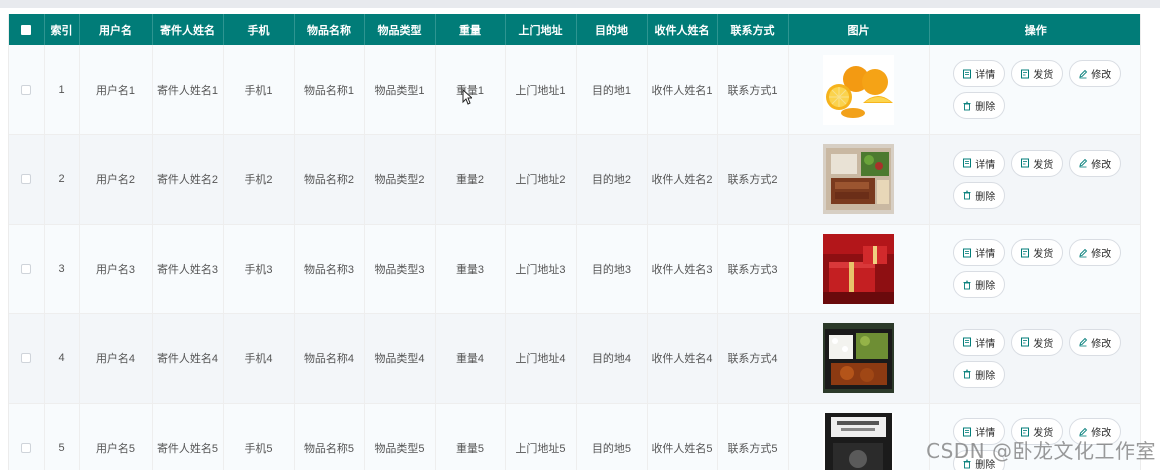  I want to click on cell-sender: 寄件人姓名4, so click(188, 358).